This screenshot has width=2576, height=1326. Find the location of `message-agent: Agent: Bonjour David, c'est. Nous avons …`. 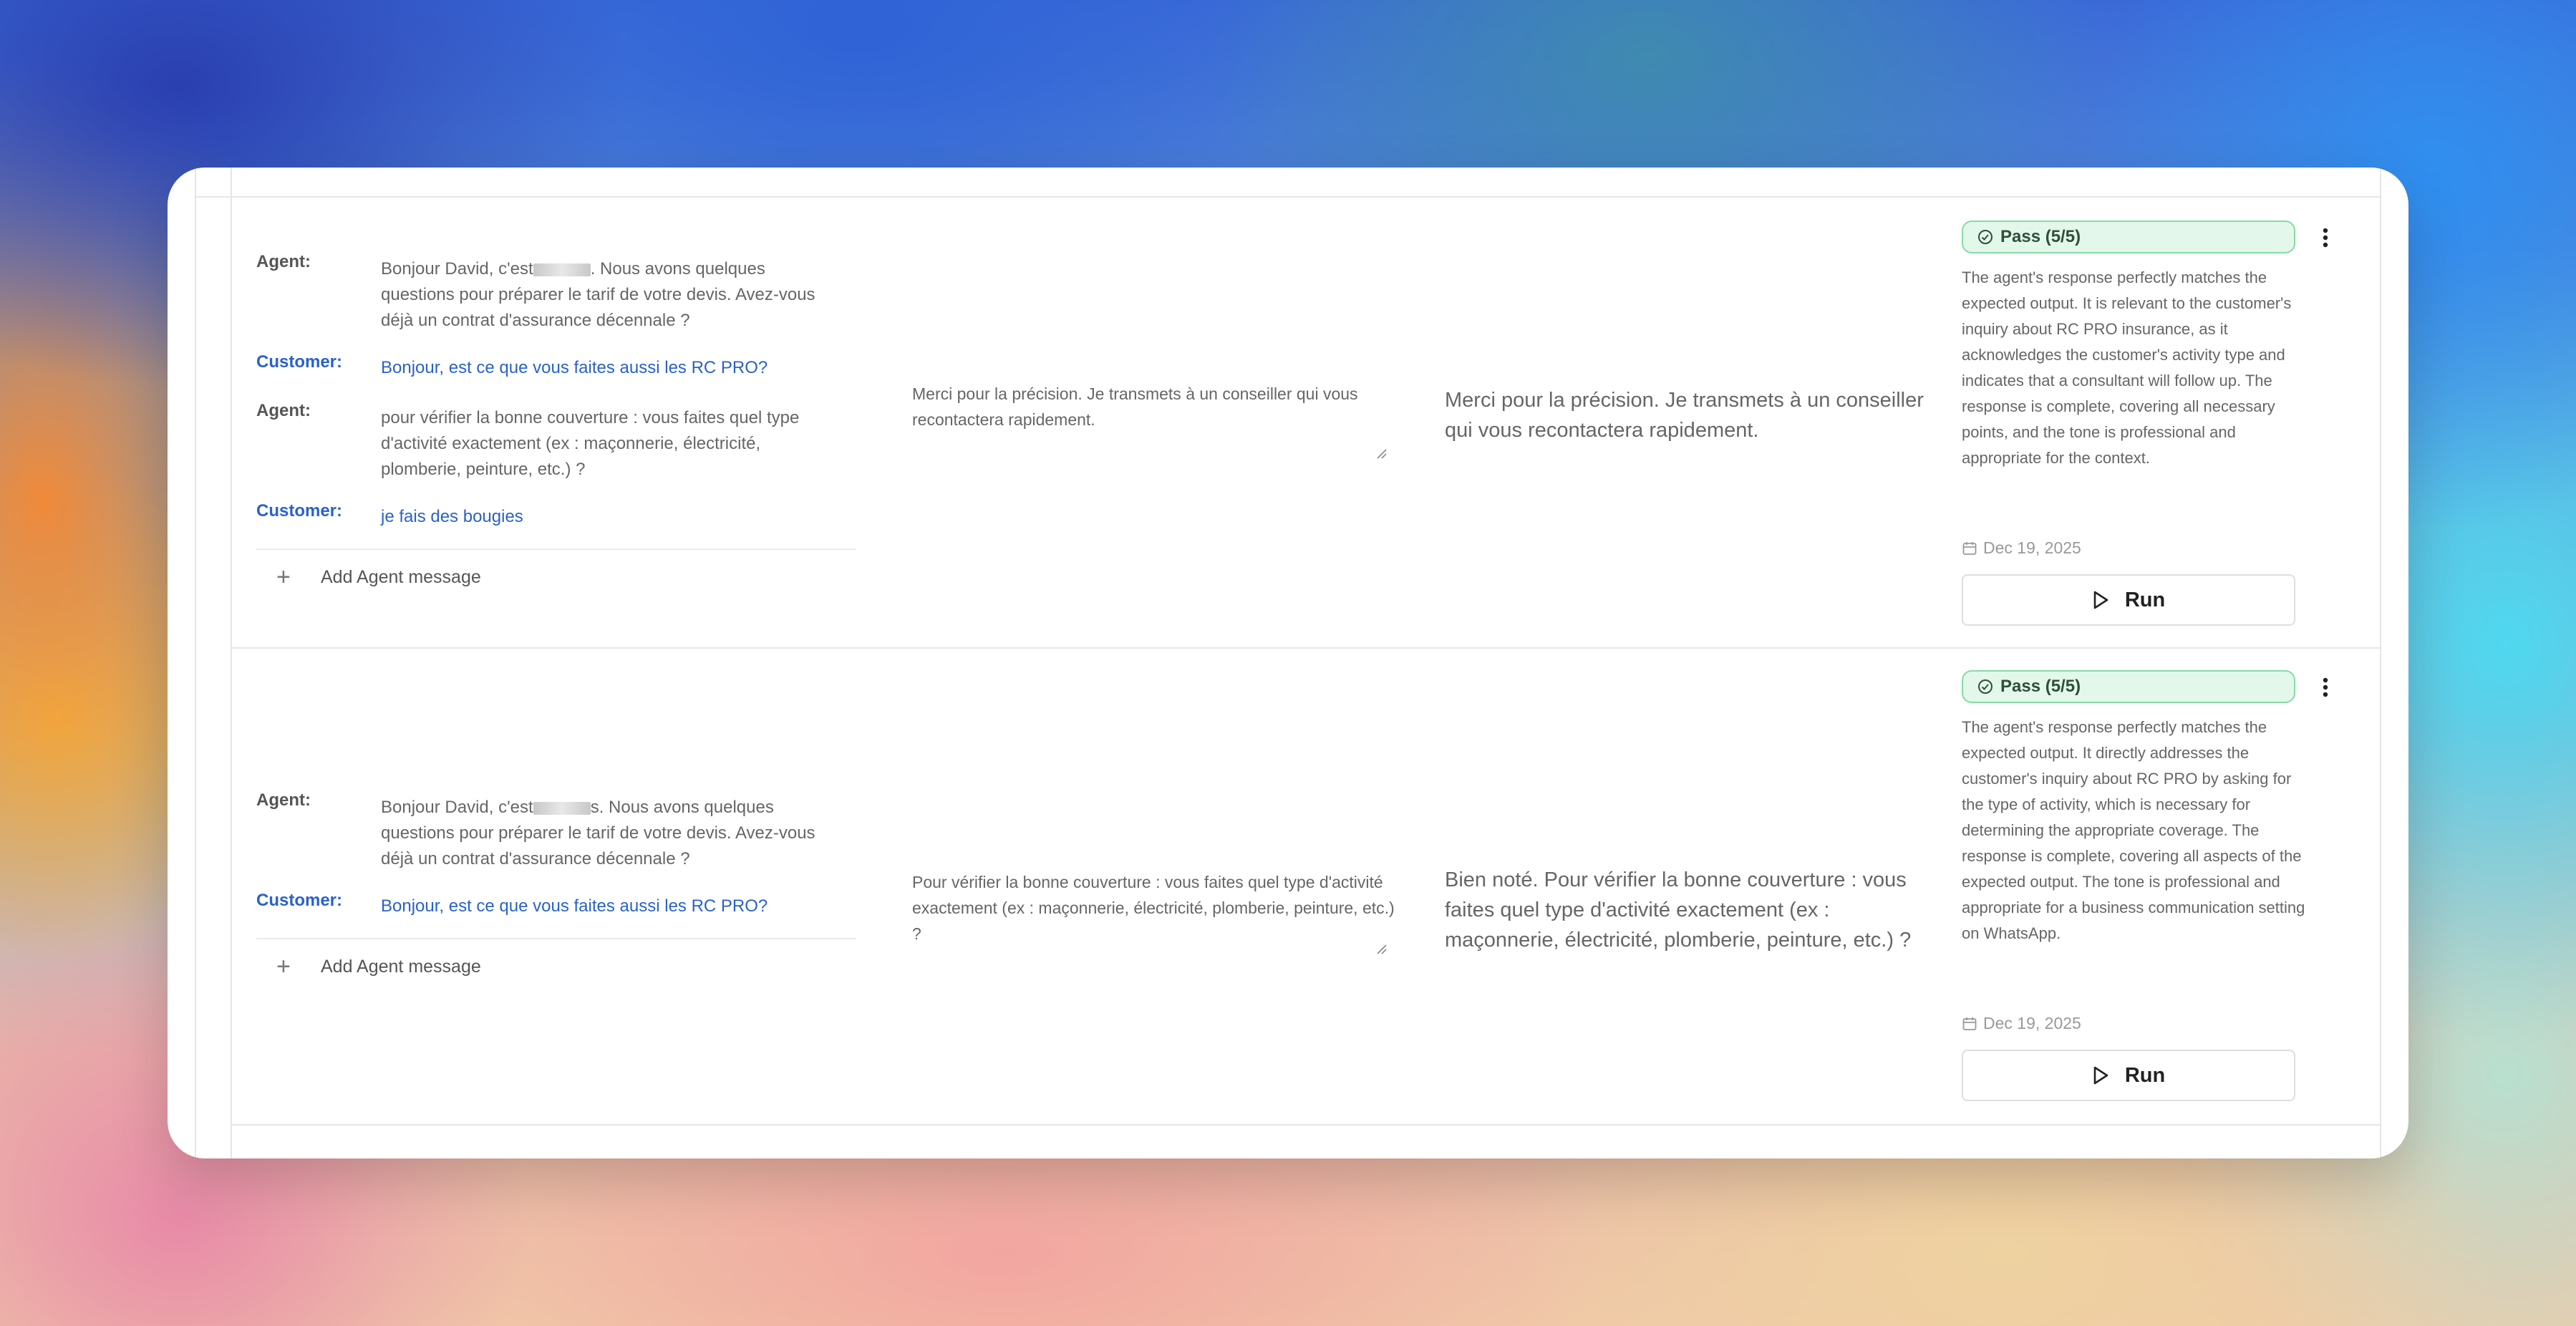

message-agent: Agent: Bonjour David, c'est. Nous avons … is located at coordinates (556, 291).